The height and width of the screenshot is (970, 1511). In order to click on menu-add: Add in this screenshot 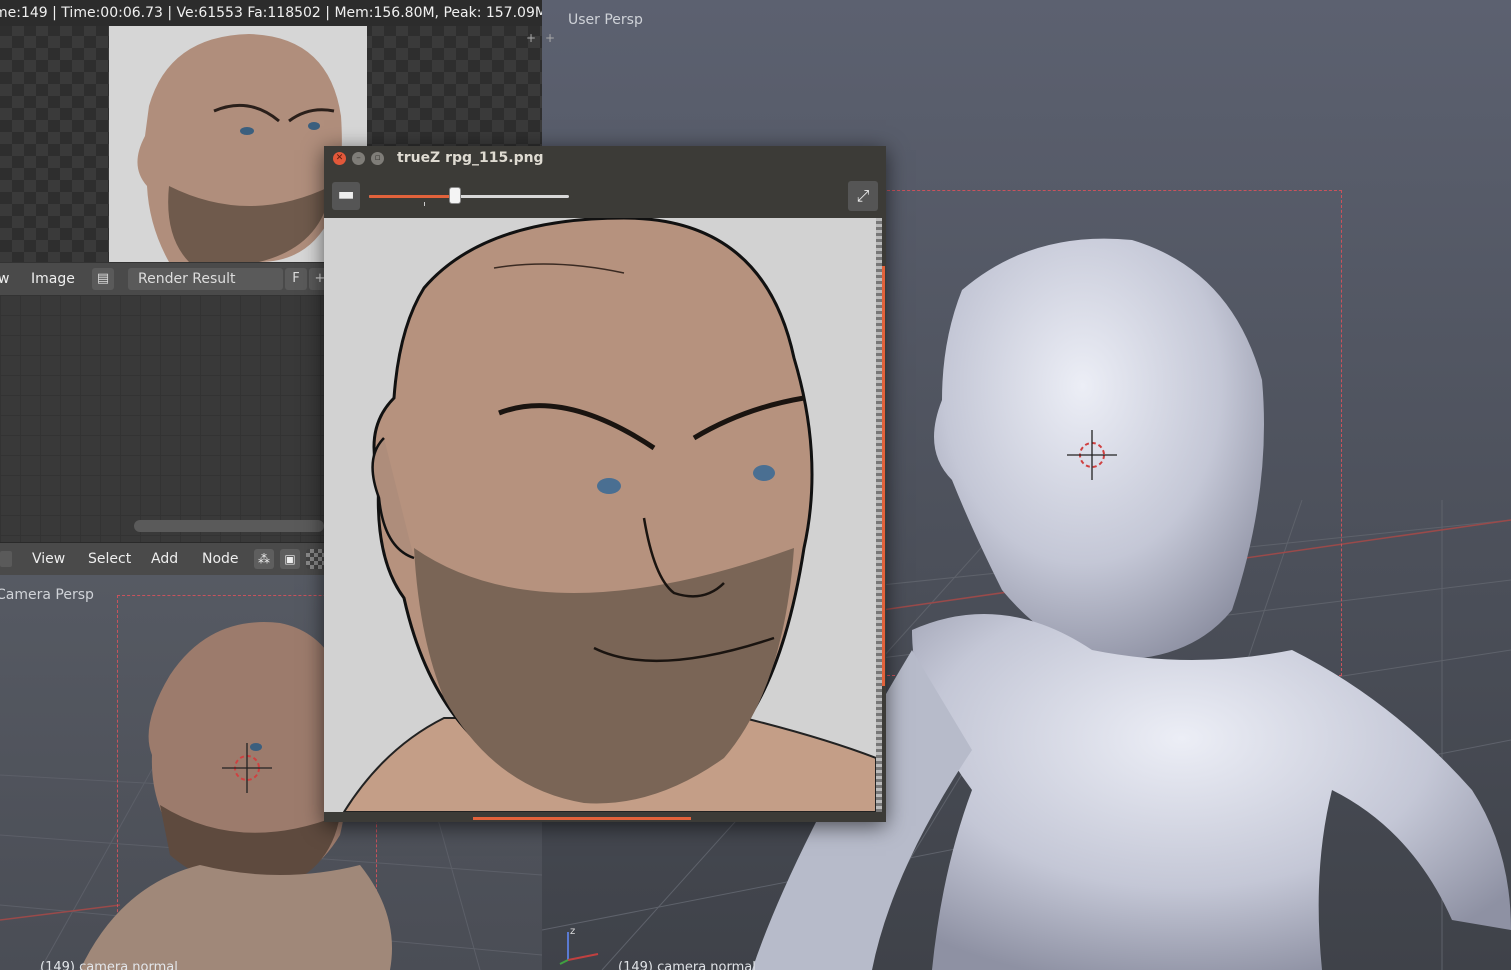, I will do `click(164, 559)`.